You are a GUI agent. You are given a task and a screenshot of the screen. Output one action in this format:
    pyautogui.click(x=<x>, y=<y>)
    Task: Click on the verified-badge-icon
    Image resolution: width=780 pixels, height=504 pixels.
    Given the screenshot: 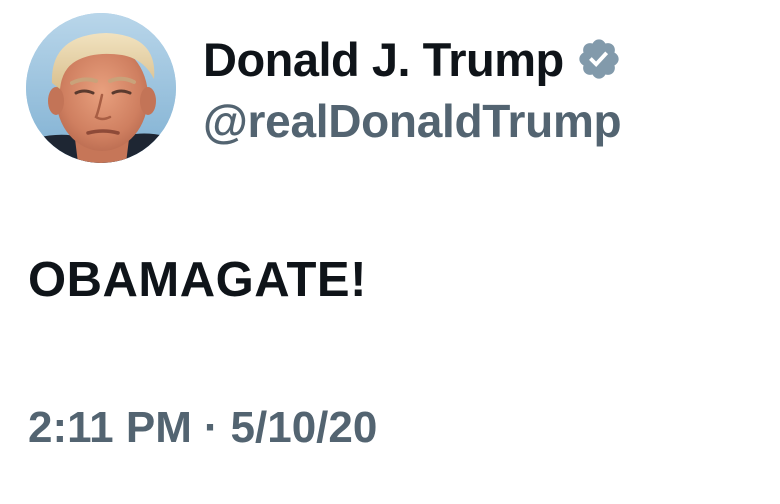 What is the action you would take?
    pyautogui.click(x=599, y=59)
    